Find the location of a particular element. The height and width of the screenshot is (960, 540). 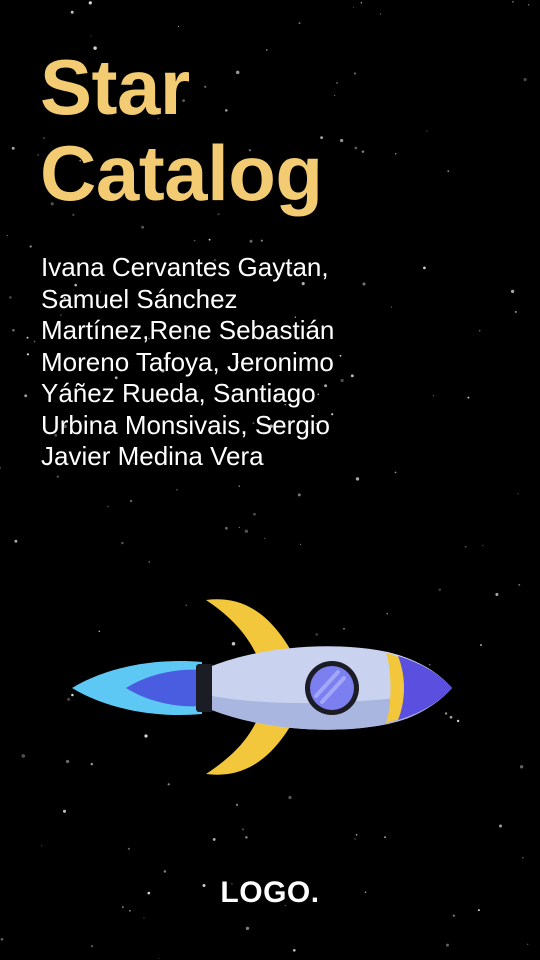

poster-title: Star Catalog is located at coordinates (181, 130).